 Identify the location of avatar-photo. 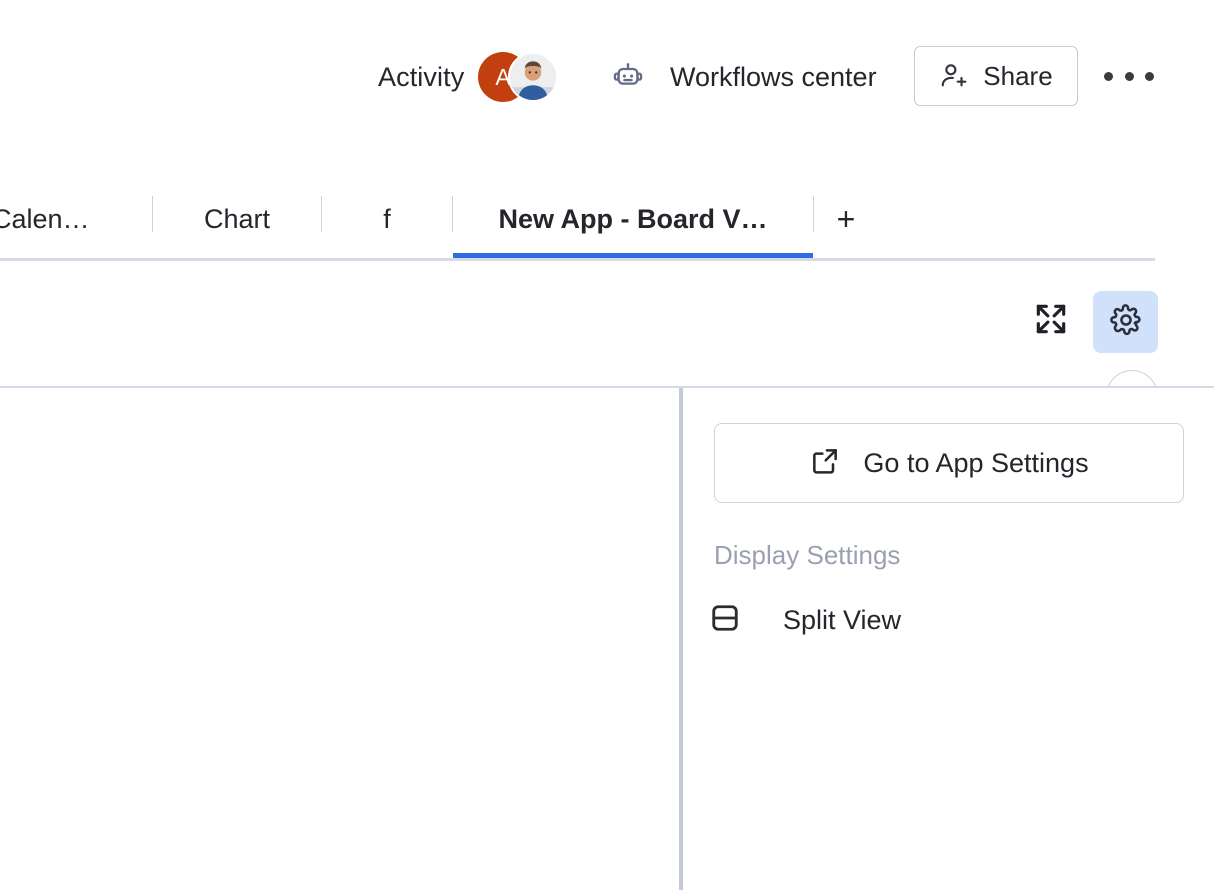
(533, 77).